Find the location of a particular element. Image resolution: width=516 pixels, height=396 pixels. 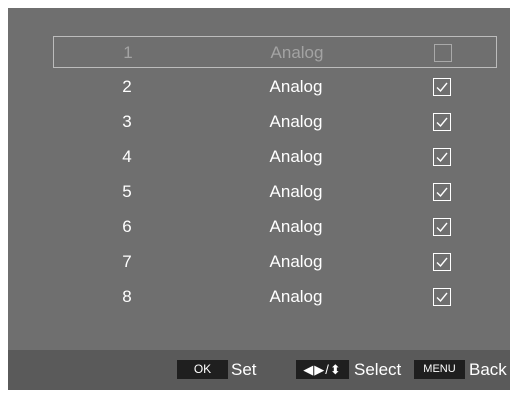

select-label: Select is located at coordinates (378, 369).